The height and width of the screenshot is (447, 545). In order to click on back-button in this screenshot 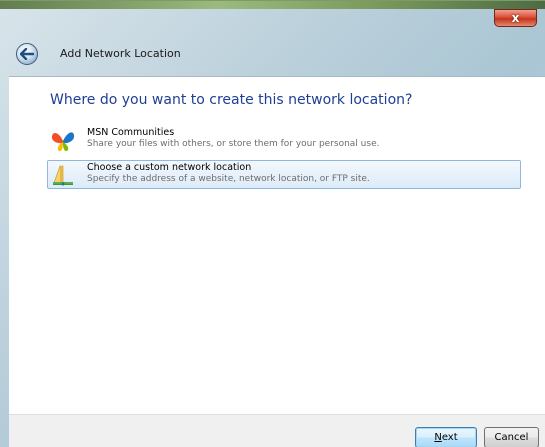, I will do `click(27, 54)`.